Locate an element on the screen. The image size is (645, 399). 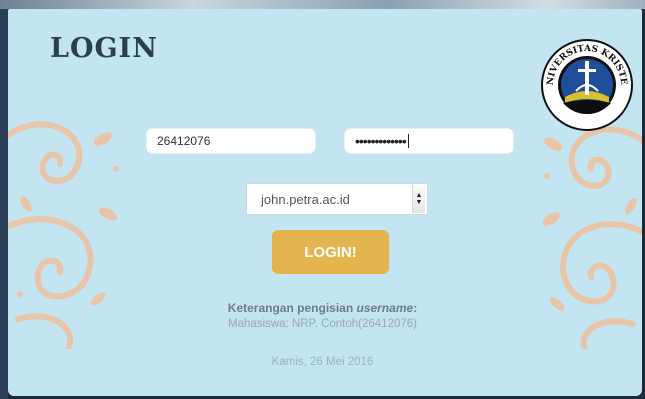
background-left is located at coordinates (4, 199).